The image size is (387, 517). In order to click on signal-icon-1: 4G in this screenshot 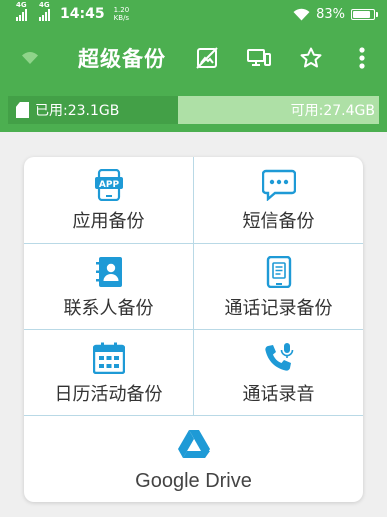, I will do `click(21, 11)`.